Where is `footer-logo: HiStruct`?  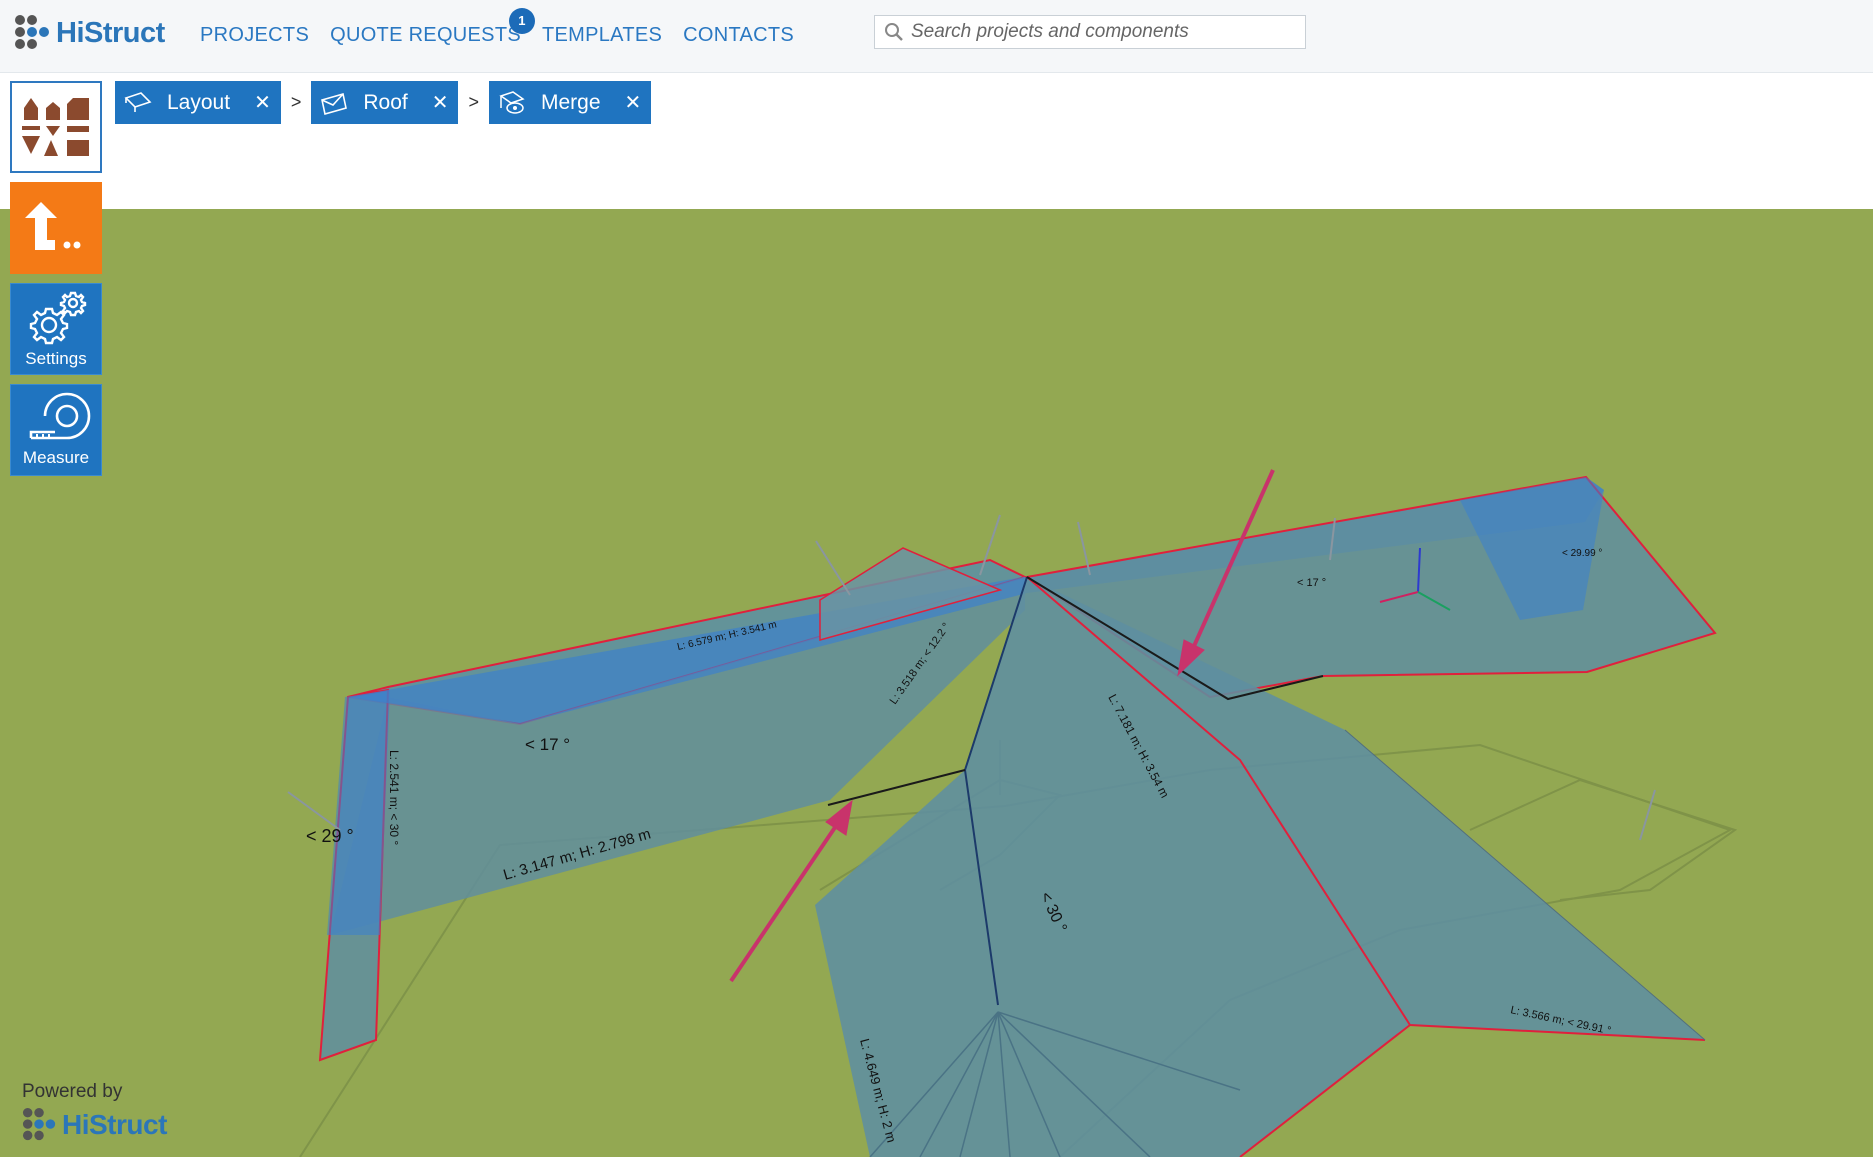
footer-logo: HiStruct is located at coordinates (94, 1125).